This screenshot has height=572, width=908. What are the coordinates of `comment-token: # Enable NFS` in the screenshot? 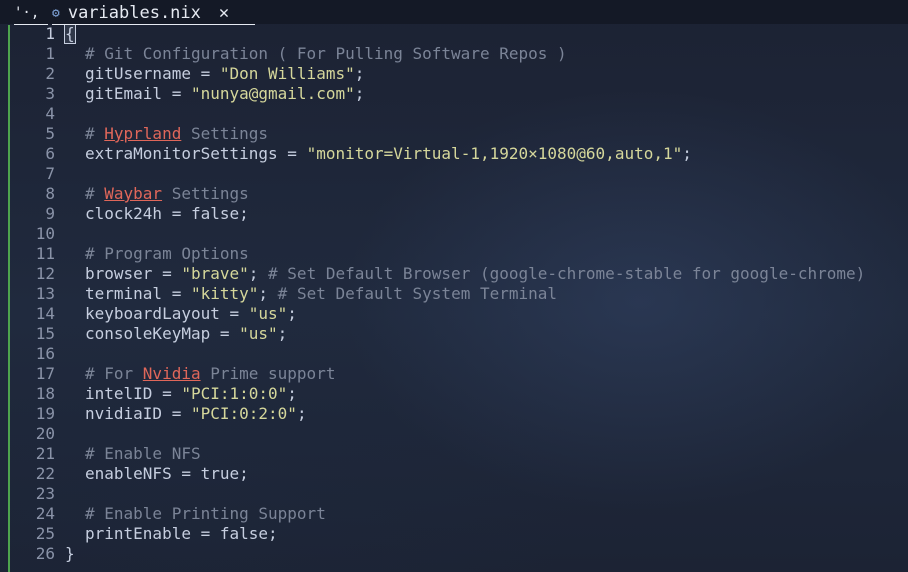 It's located at (143, 453).